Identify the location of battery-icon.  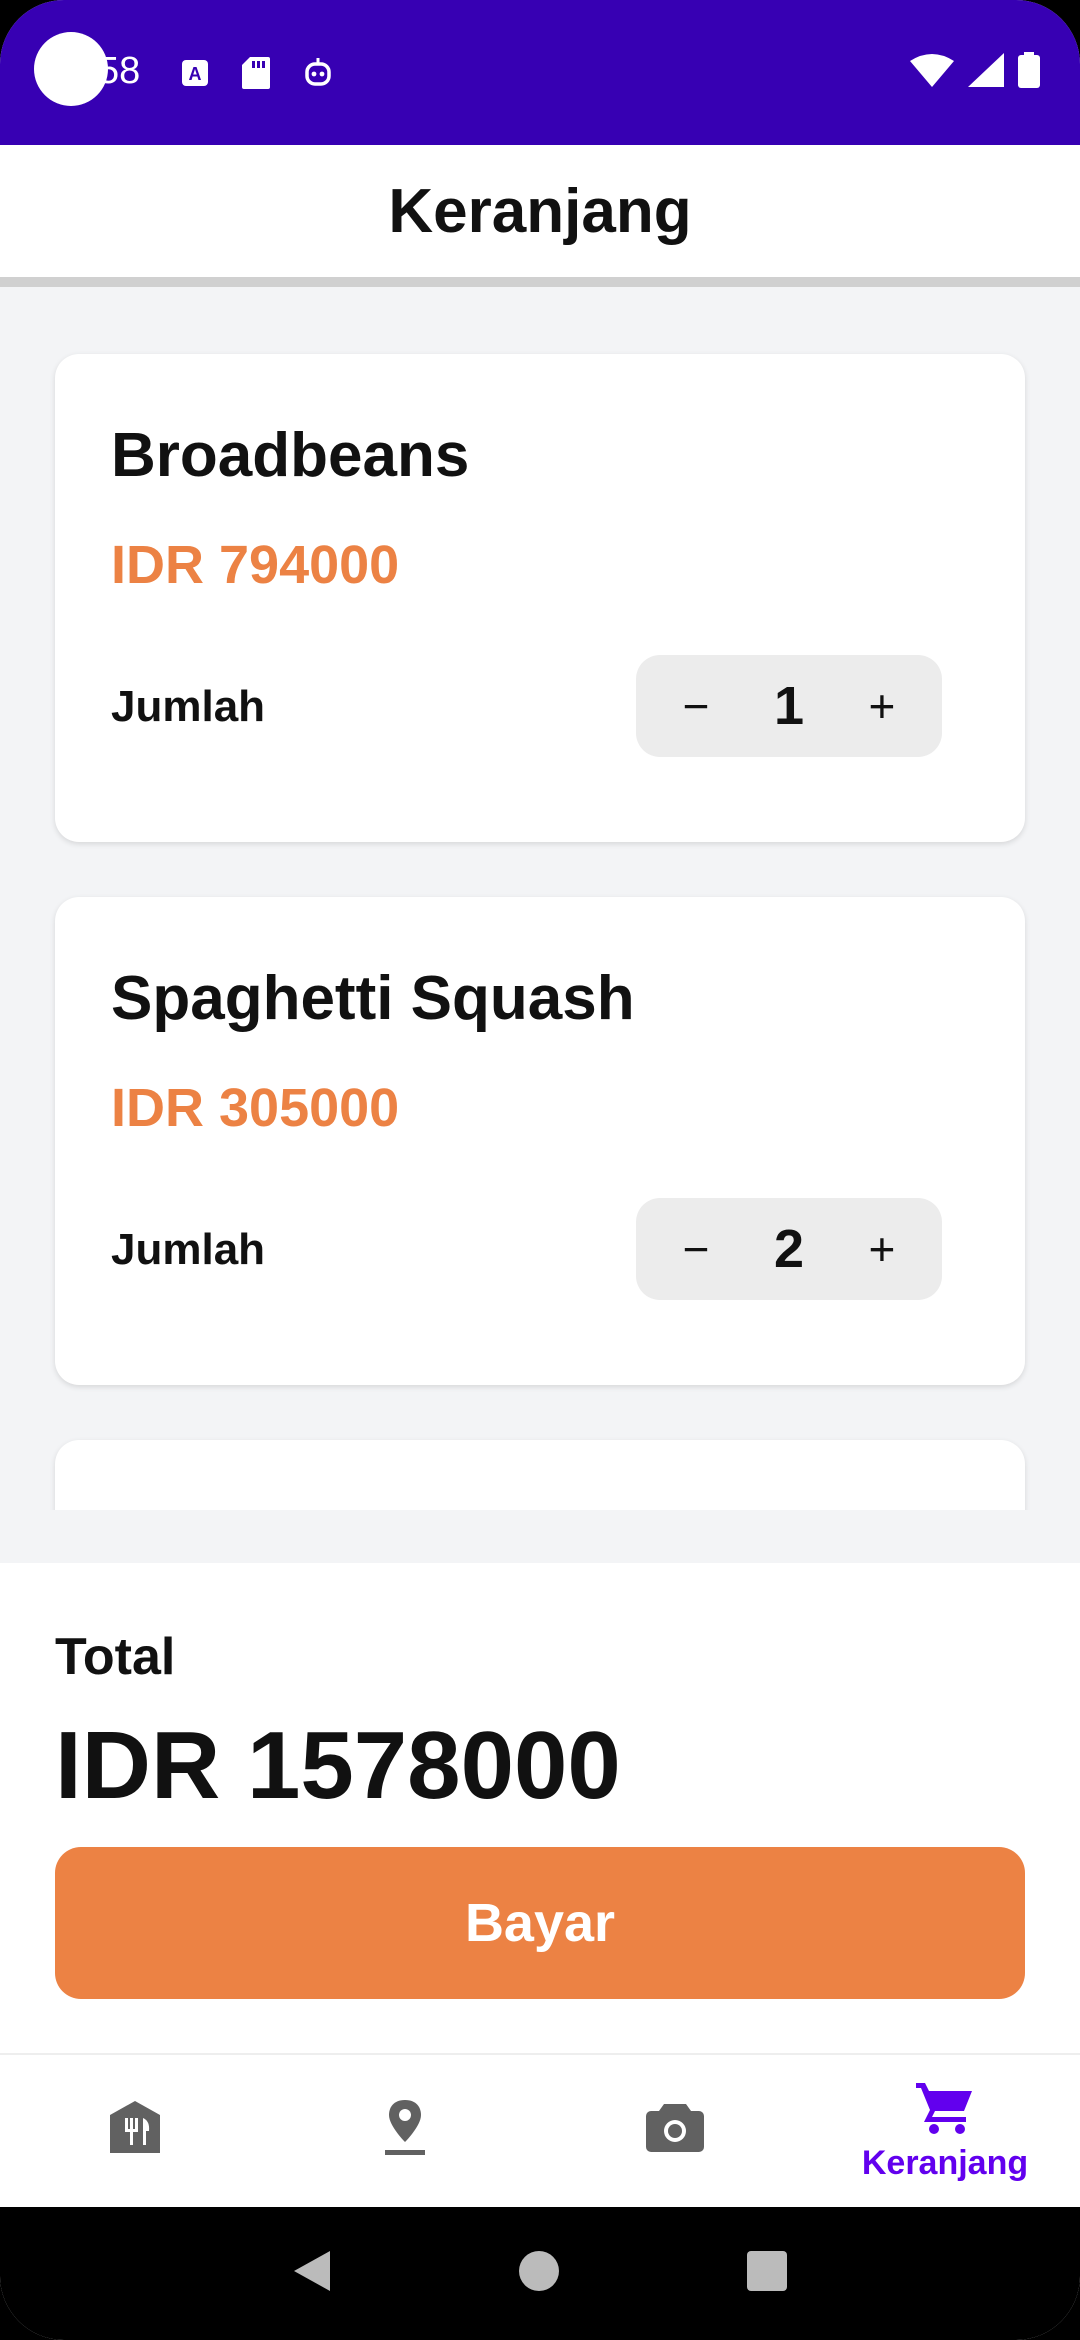
(1029, 72).